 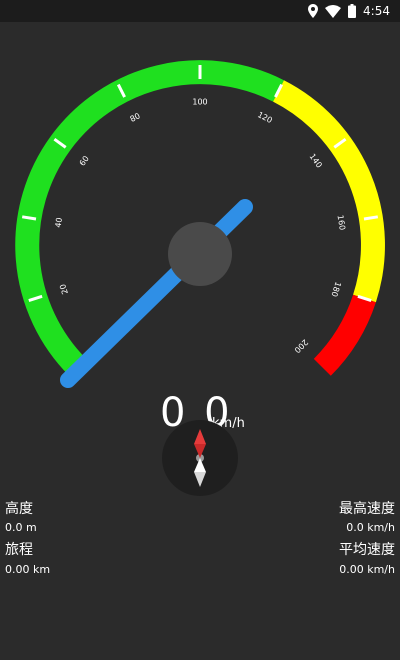 I want to click on altitude-label: 高度, so click(x=19, y=509).